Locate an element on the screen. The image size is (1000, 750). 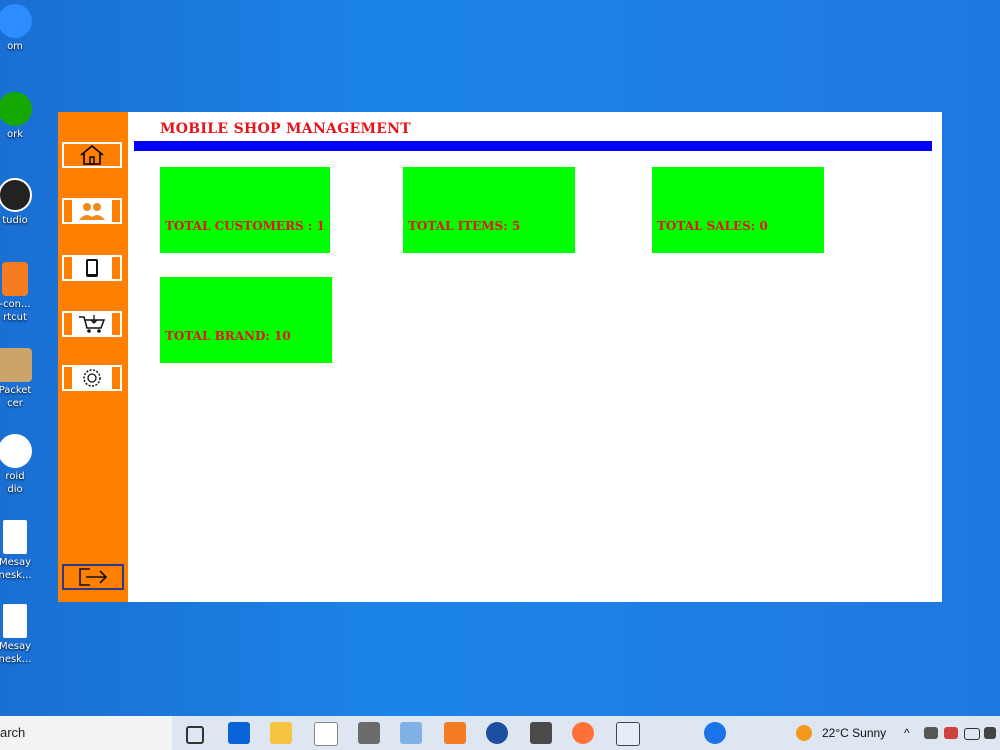
cart-icon is located at coordinates (92, 324).